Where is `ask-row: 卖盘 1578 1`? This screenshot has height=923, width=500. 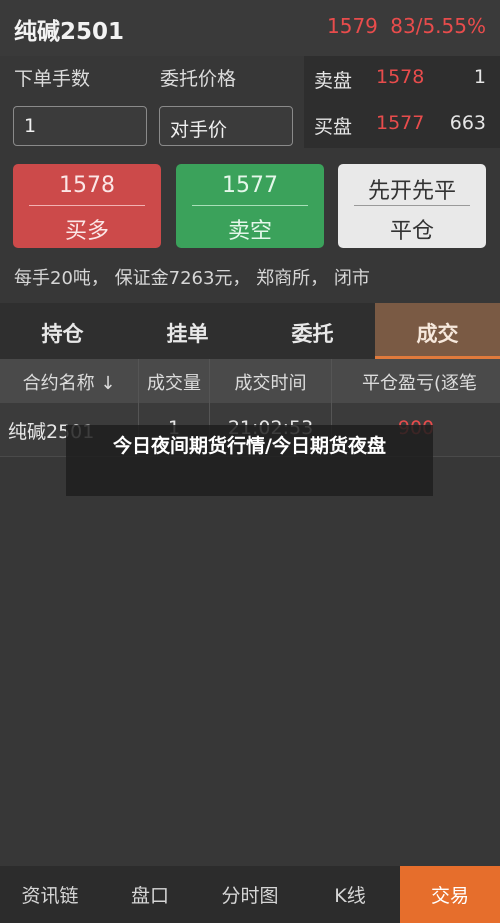
ask-row: 卖盘 1578 1 is located at coordinates (402, 79).